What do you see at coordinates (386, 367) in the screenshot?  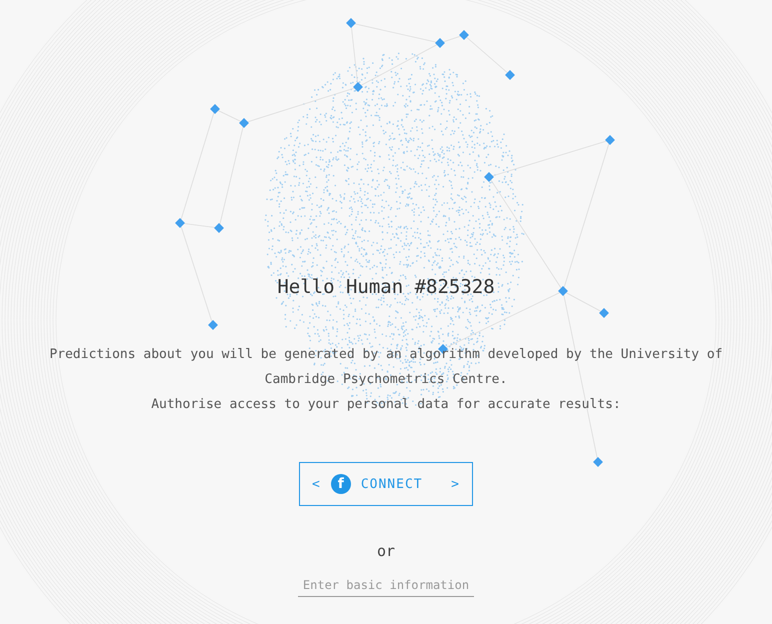 I see `intro-text: Predictions about you will be generated by an algorithm developed by the University of Cambridge Psychometrics Centre.` at bounding box center [386, 367].